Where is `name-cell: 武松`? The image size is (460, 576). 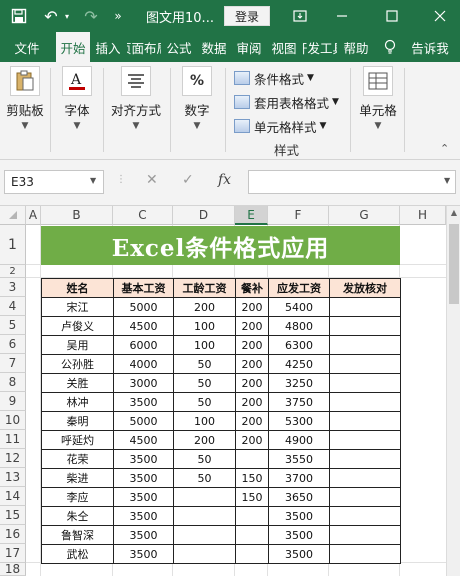
name-cell: 武松 is located at coordinates (77, 554).